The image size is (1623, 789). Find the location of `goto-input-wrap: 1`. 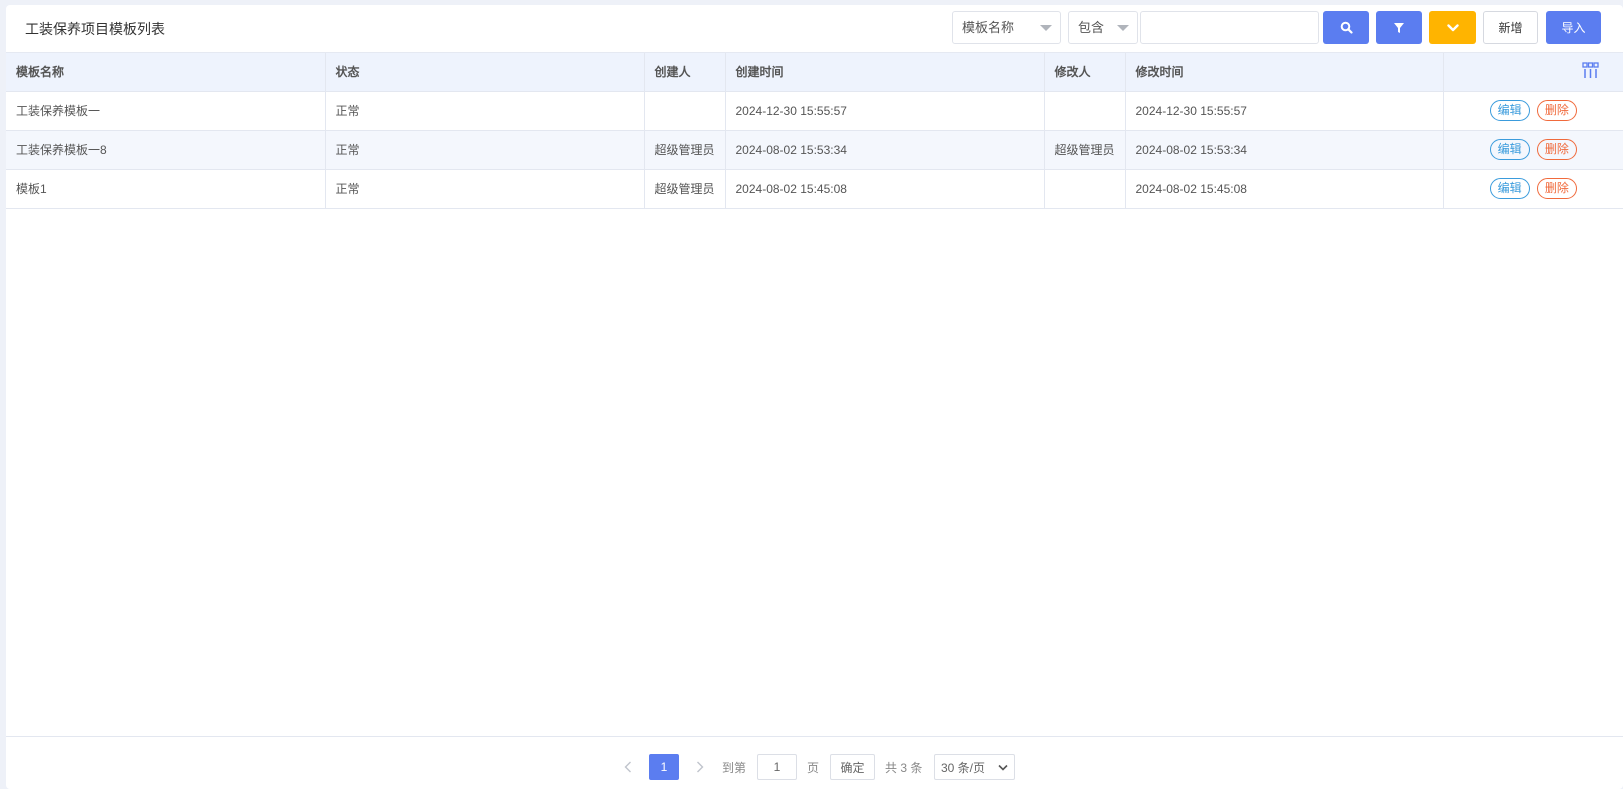

goto-input-wrap: 1 is located at coordinates (777, 767).